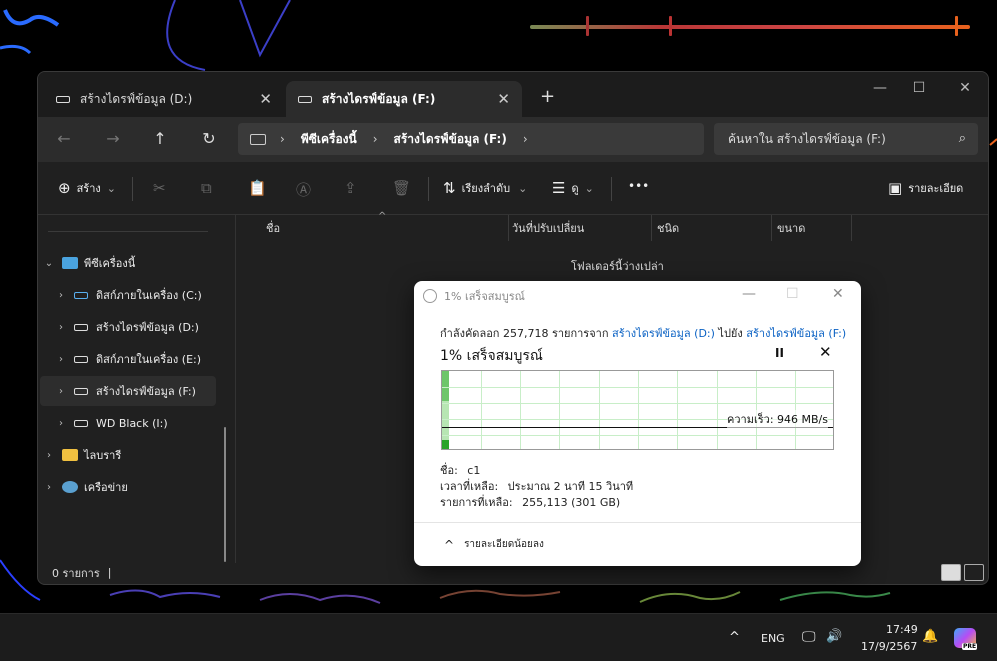 The image size is (997, 661). Describe the element at coordinates (734, 637) in the screenshot. I see `show-hidden-icons-button: ^` at that location.